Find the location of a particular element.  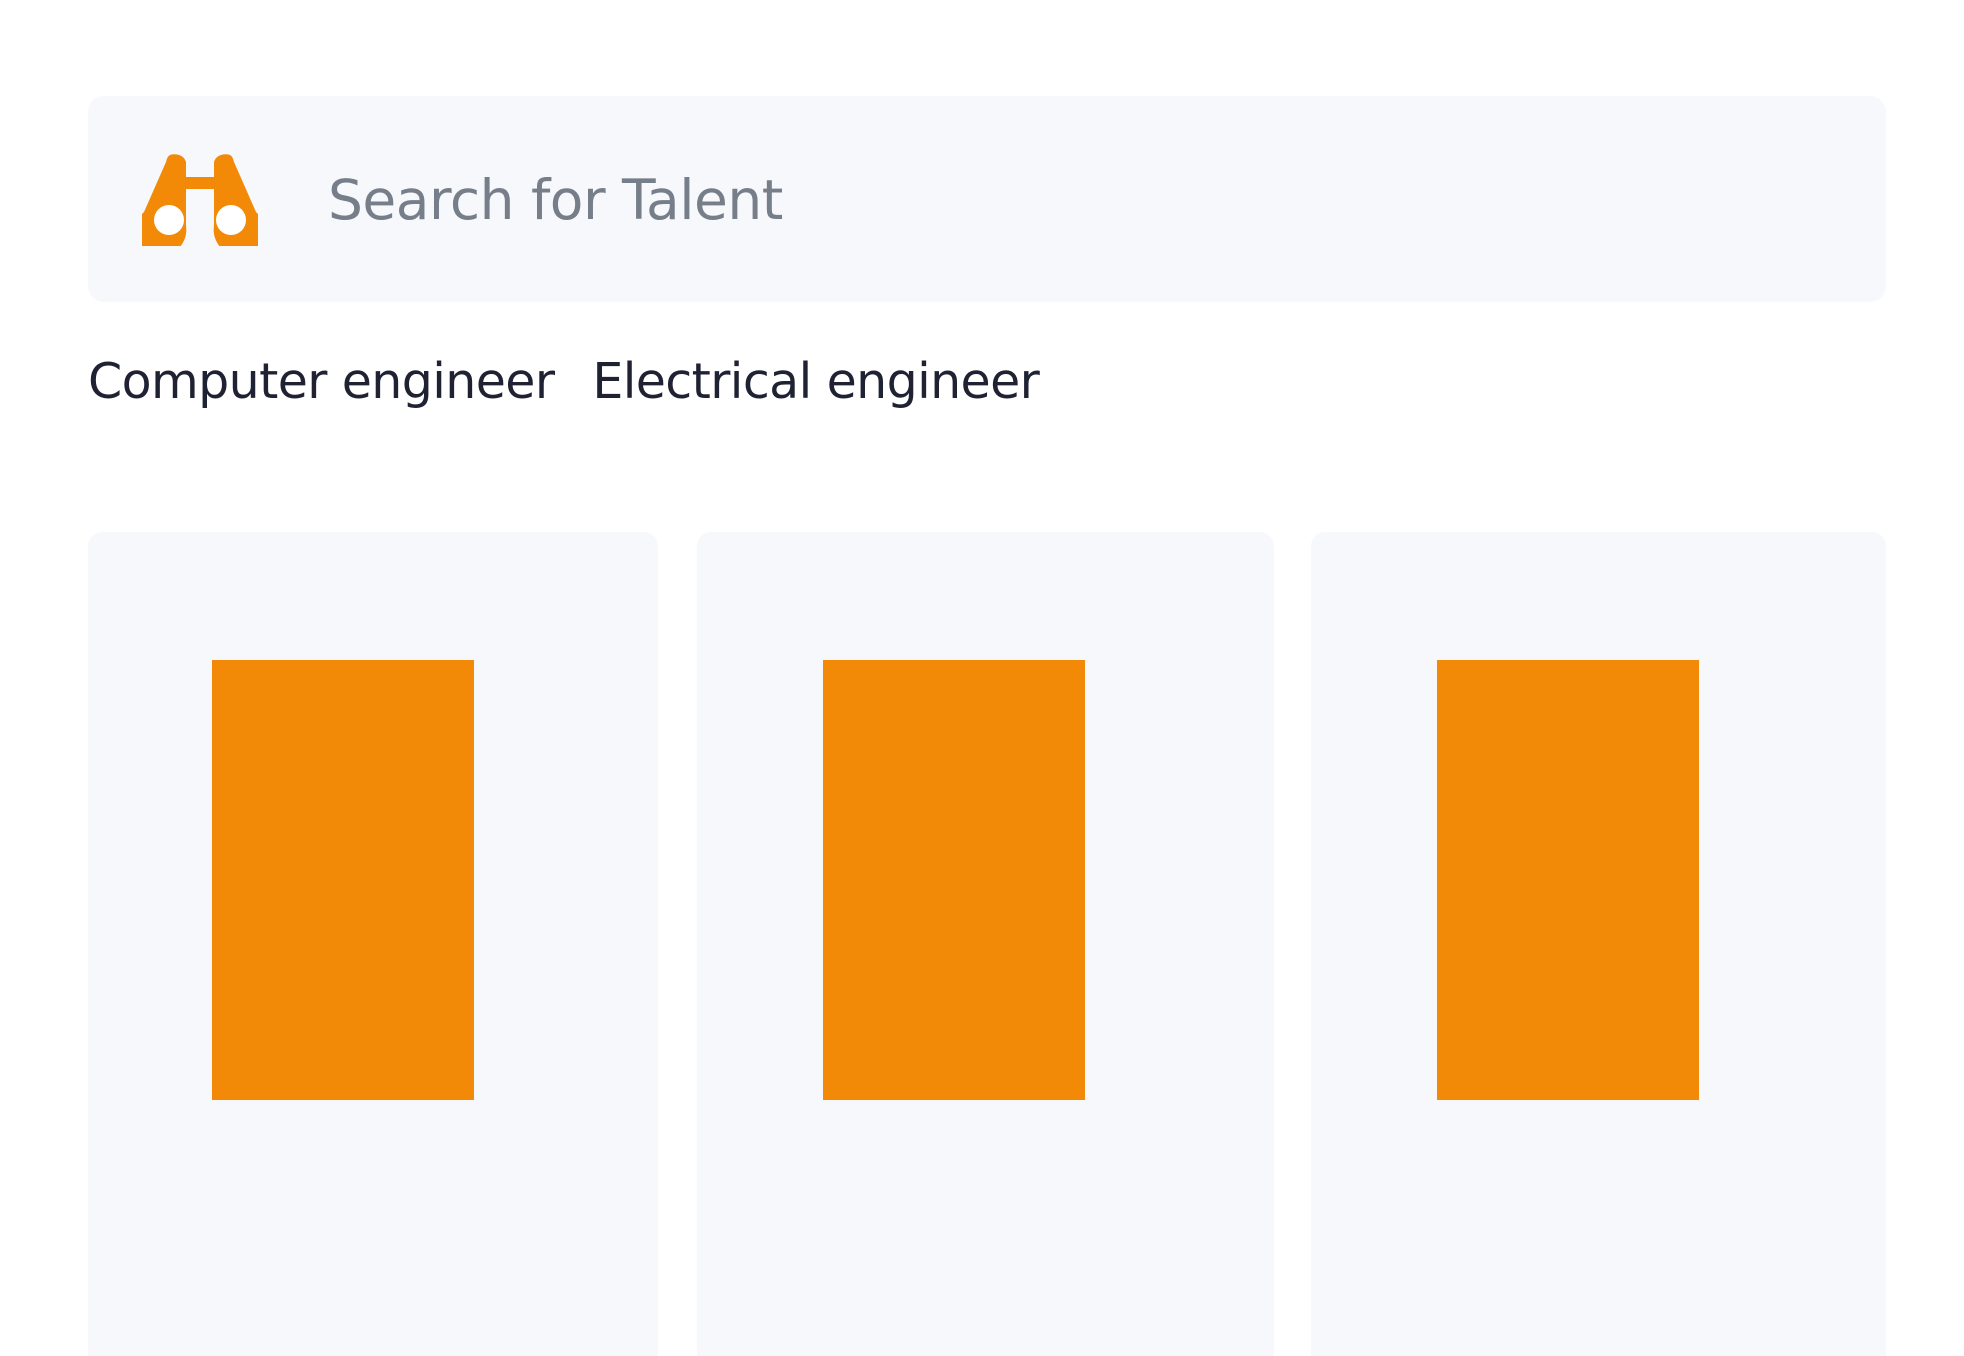

suggested-tags: Computer engineer Electrical engineer is located at coordinates (564, 382).